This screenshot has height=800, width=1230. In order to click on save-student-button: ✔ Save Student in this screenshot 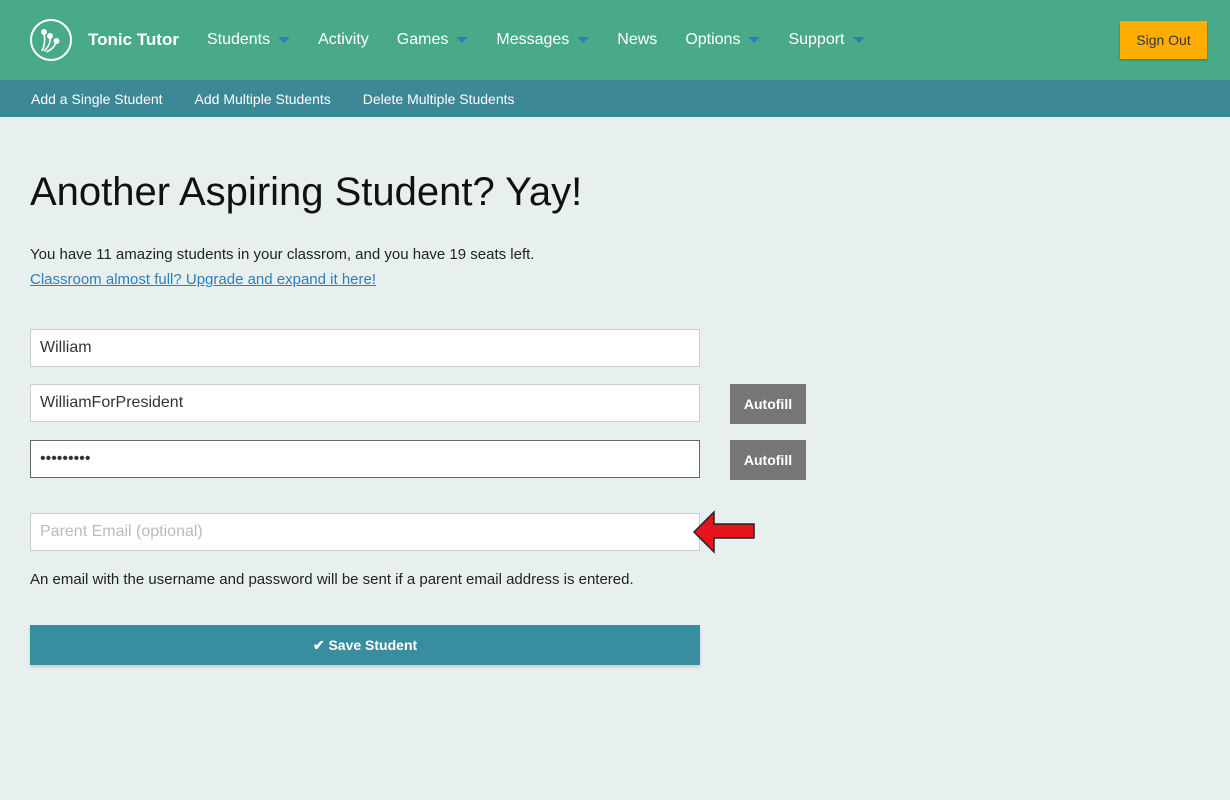, I will do `click(365, 645)`.